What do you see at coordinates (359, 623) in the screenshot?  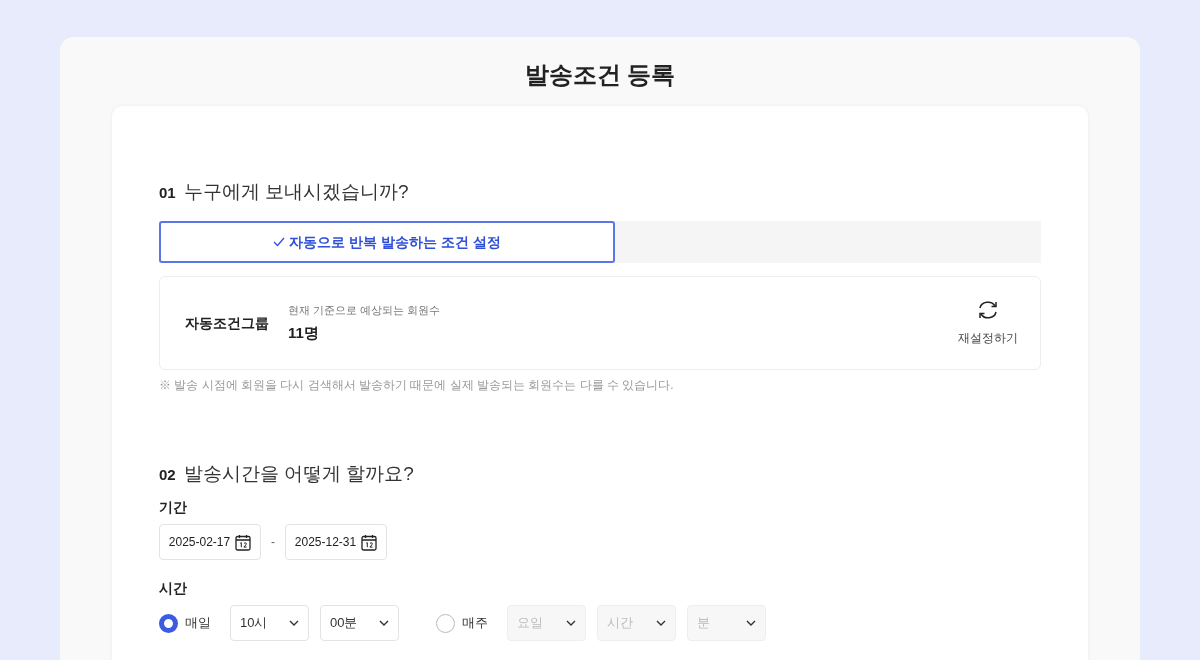 I see `select-dropdown: 00분` at bounding box center [359, 623].